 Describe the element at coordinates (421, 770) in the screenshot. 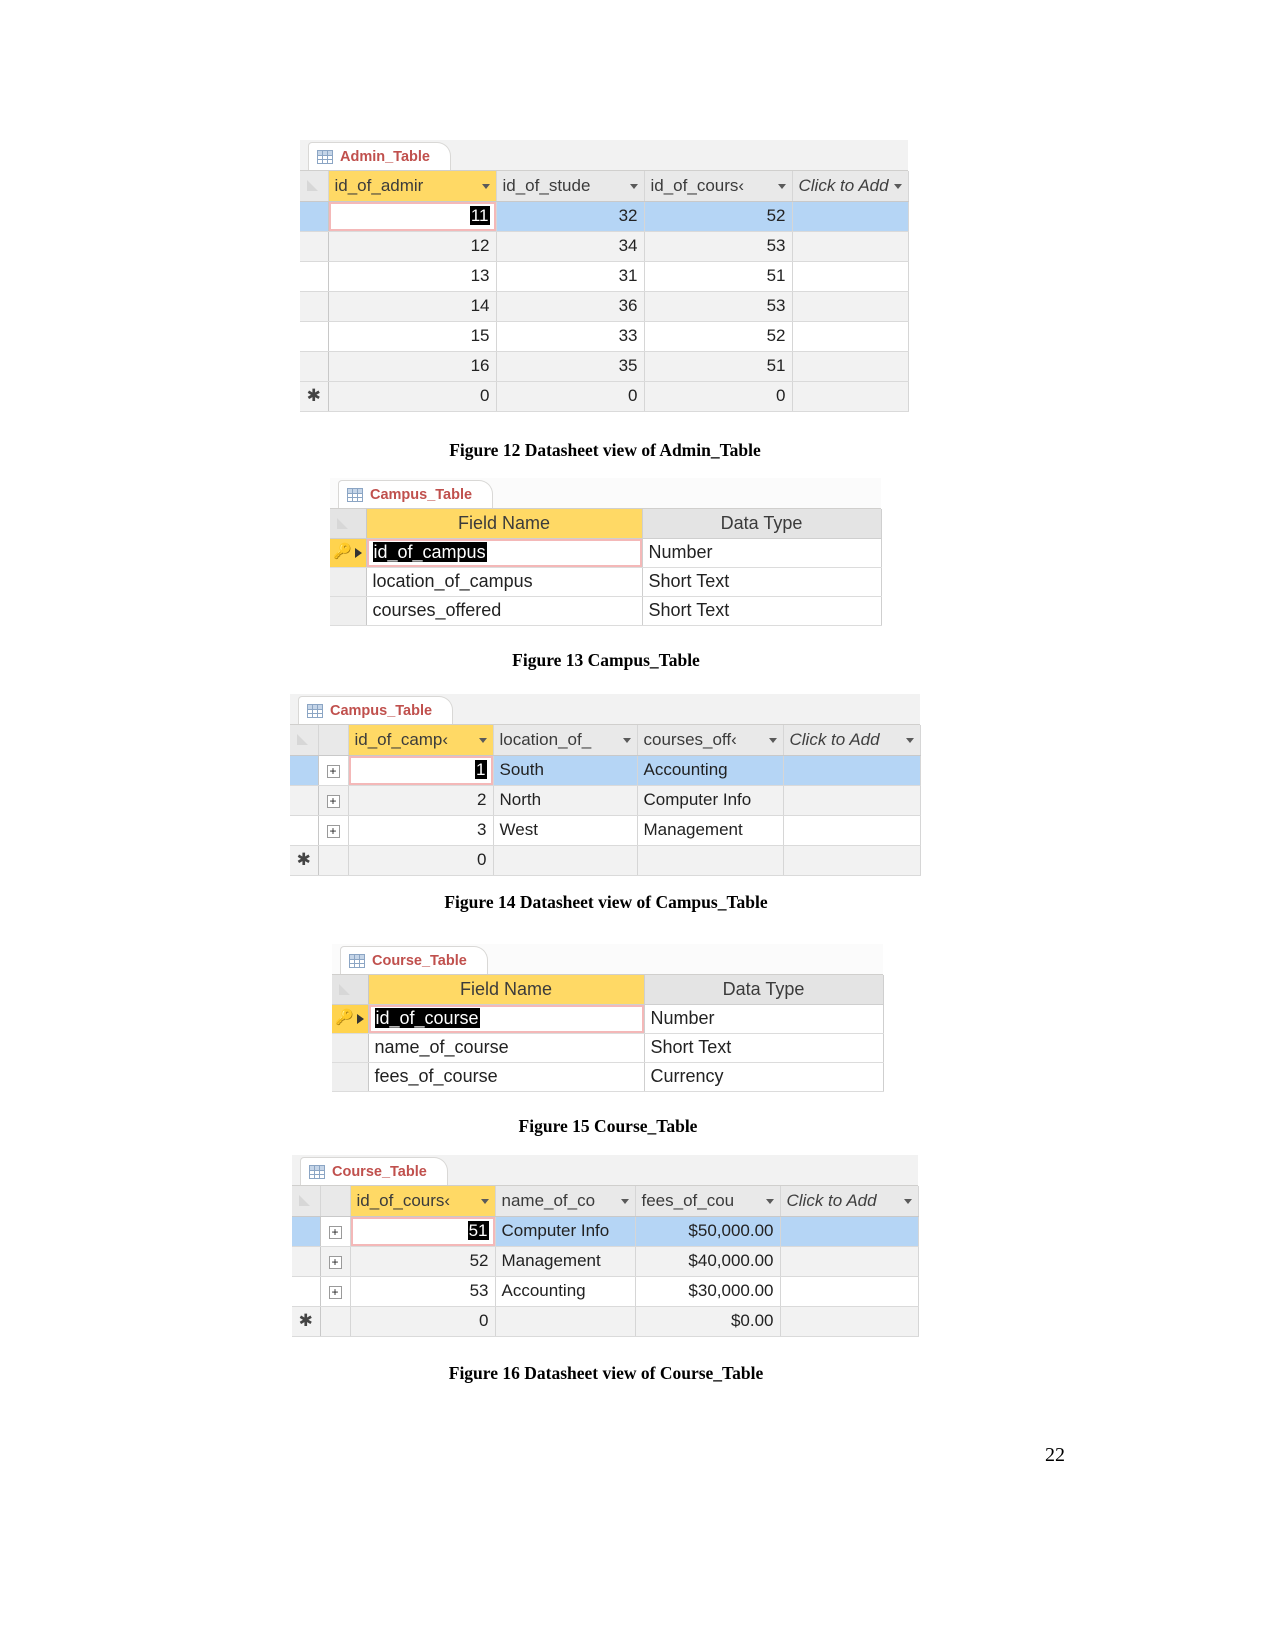

I see `cell-id-of-campus: 1` at that location.